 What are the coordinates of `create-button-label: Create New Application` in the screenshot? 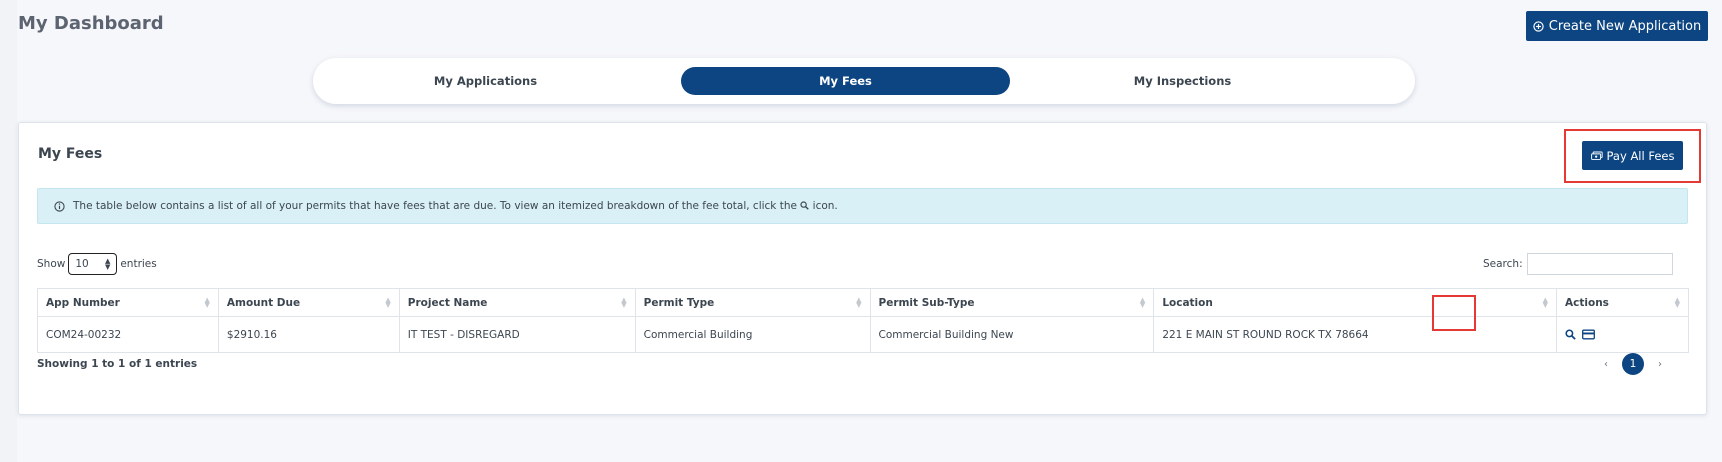 It's located at (1625, 26).